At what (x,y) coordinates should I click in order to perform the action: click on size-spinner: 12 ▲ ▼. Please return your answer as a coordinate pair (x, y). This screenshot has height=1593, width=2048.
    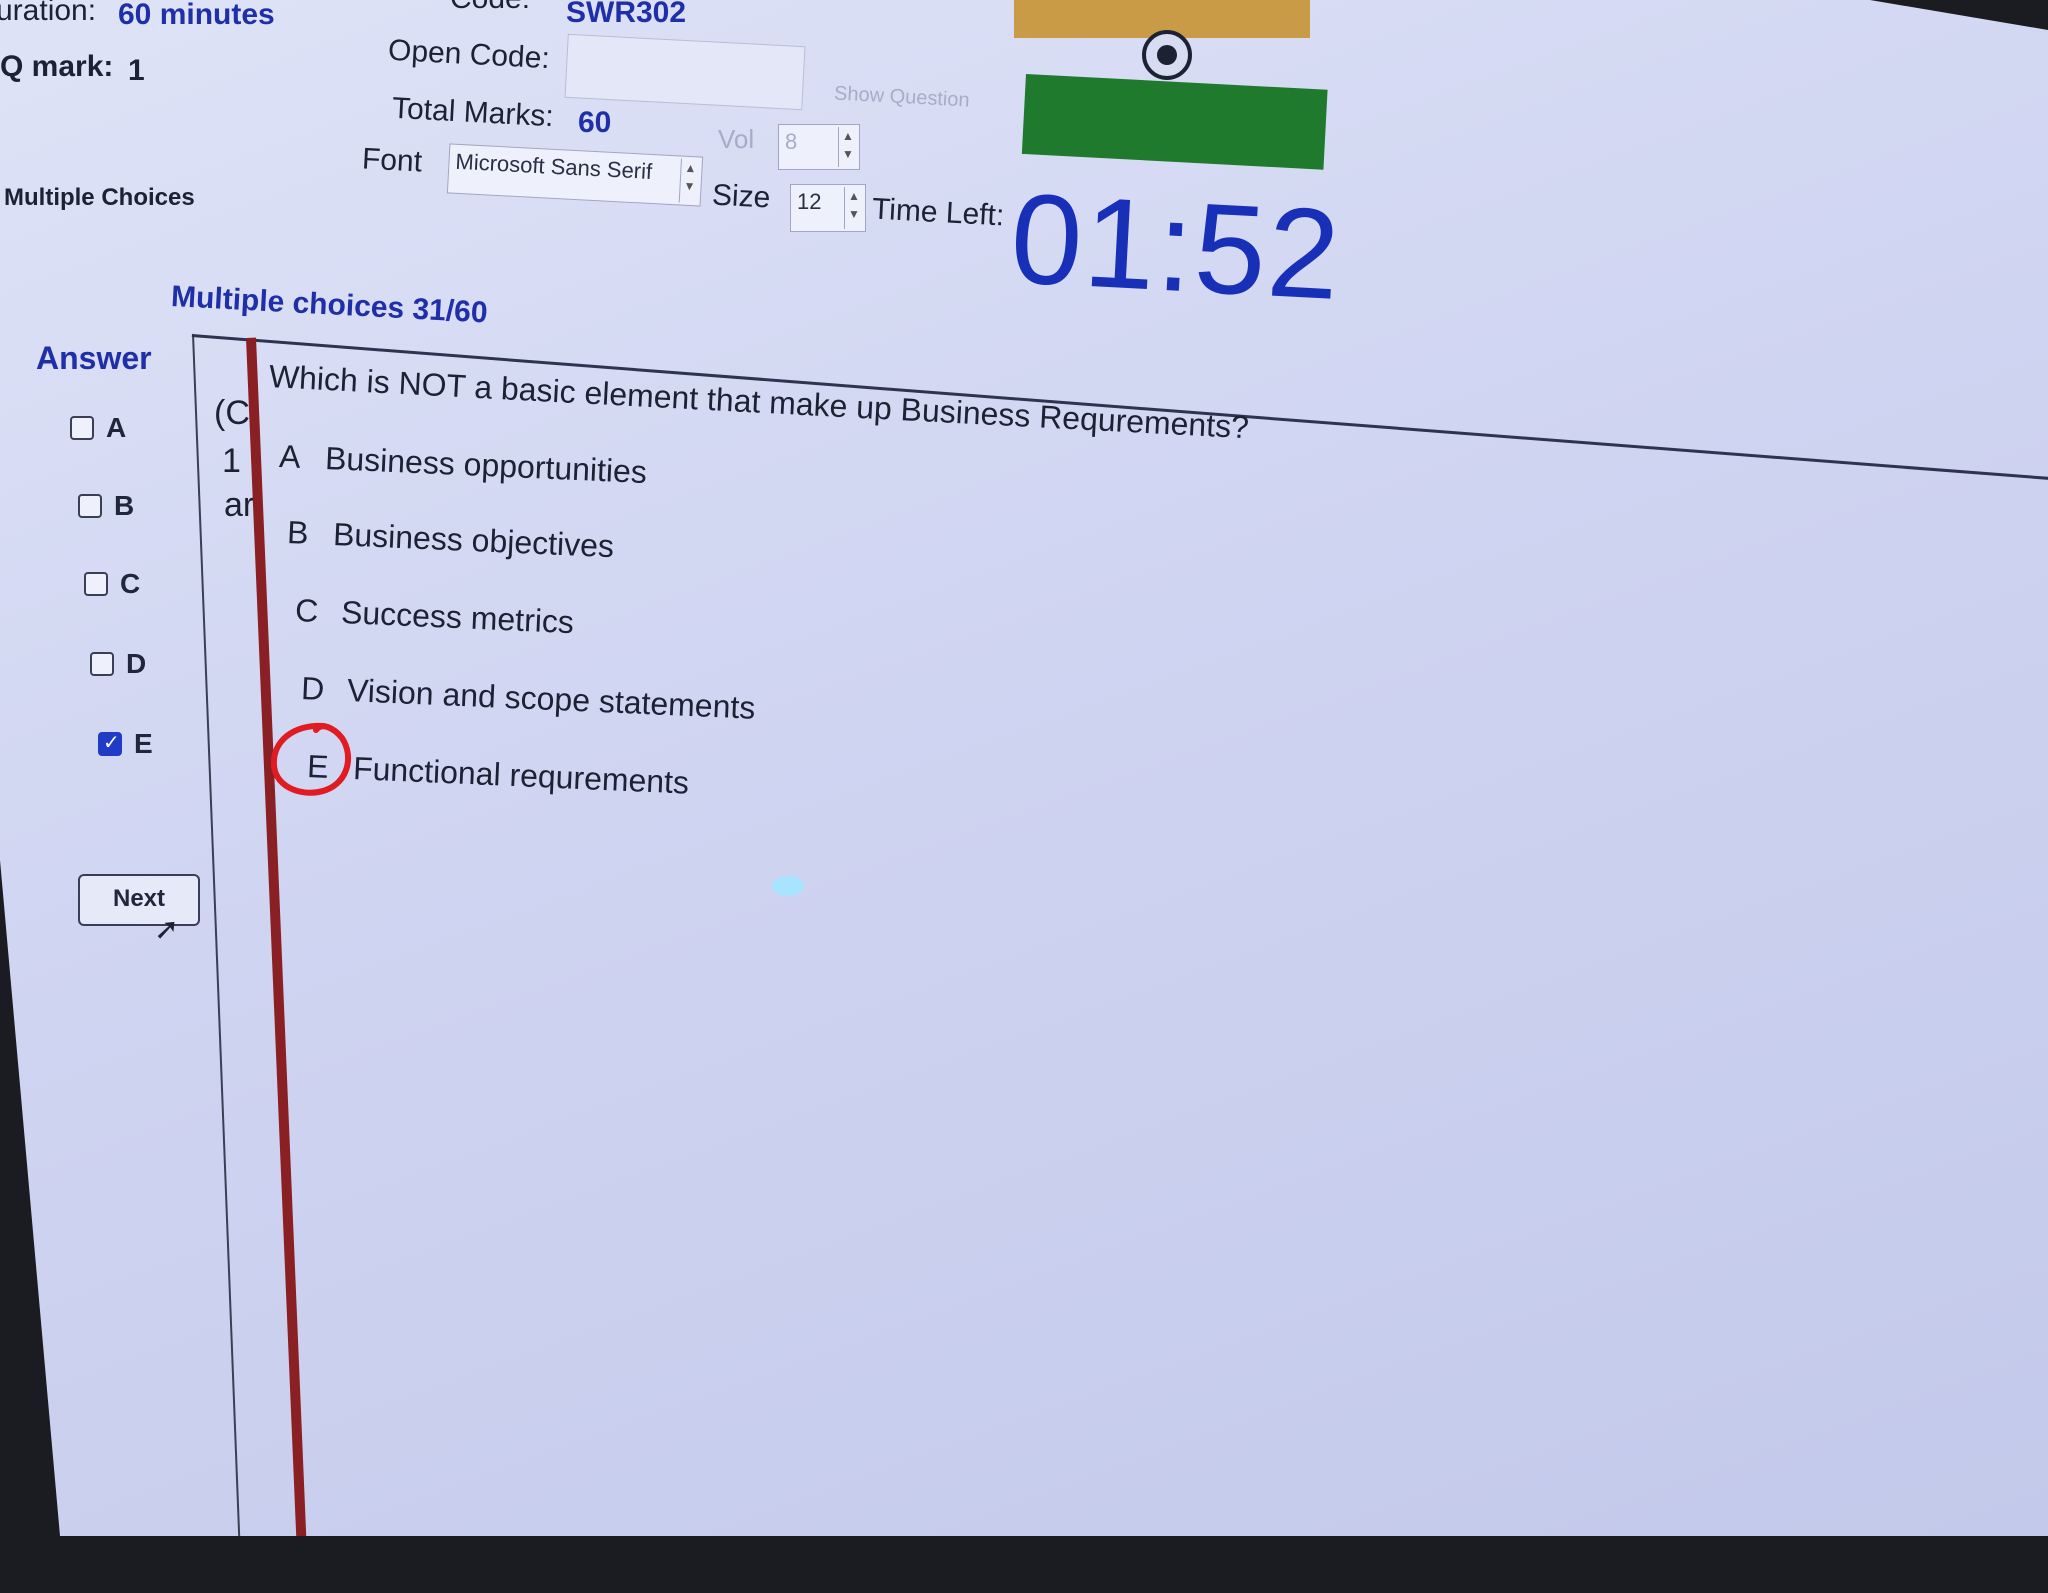
    Looking at the image, I should click on (828, 208).